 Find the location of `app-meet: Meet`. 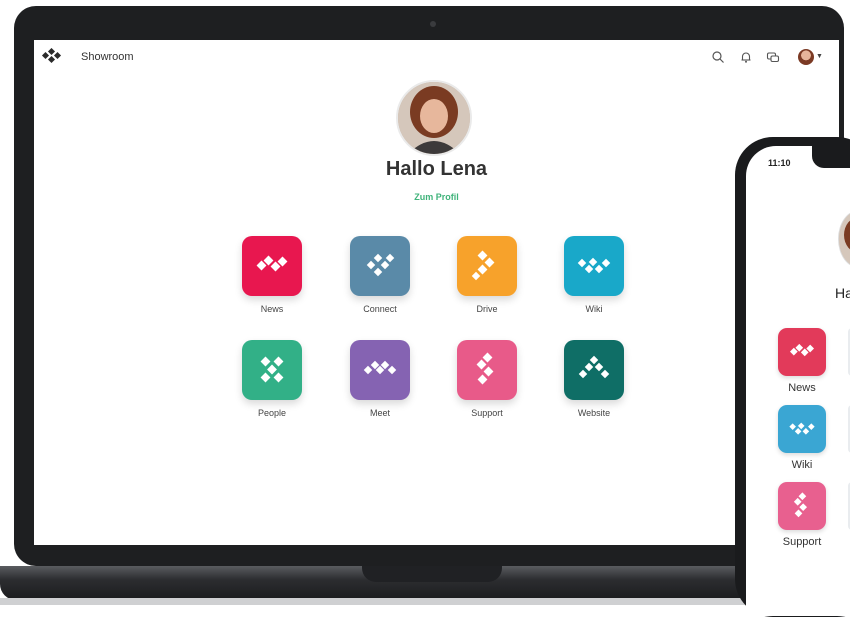

app-meet: Meet is located at coordinates (380, 379).